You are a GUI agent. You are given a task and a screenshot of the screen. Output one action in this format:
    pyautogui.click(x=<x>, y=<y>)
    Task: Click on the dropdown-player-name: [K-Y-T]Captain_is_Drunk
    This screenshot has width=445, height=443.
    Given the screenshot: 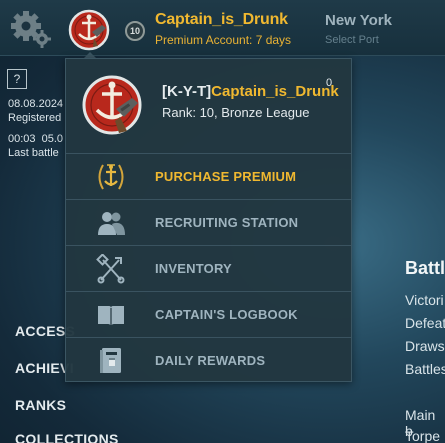 What is the action you would take?
    pyautogui.click(x=250, y=91)
    